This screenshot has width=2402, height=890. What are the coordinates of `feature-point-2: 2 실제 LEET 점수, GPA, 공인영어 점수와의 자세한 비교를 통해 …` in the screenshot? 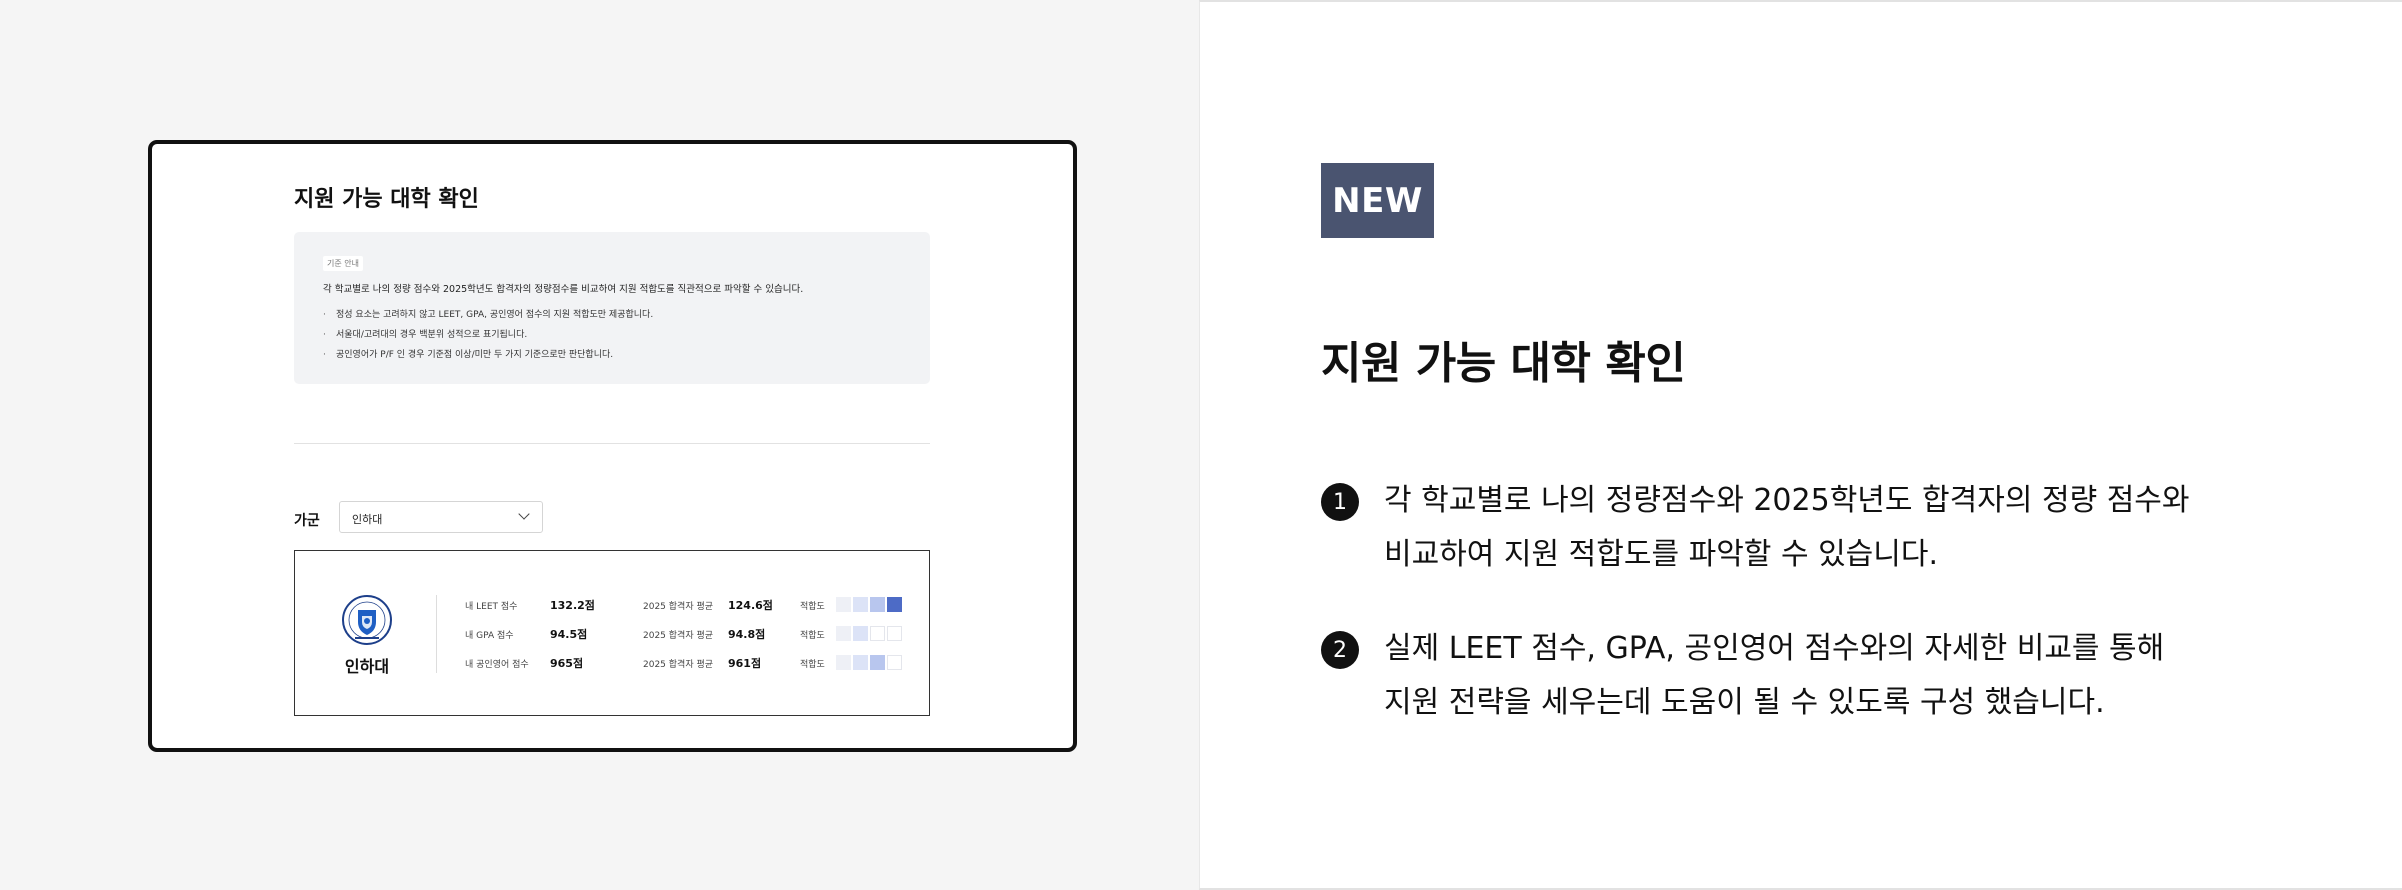 It's located at (1821, 682).